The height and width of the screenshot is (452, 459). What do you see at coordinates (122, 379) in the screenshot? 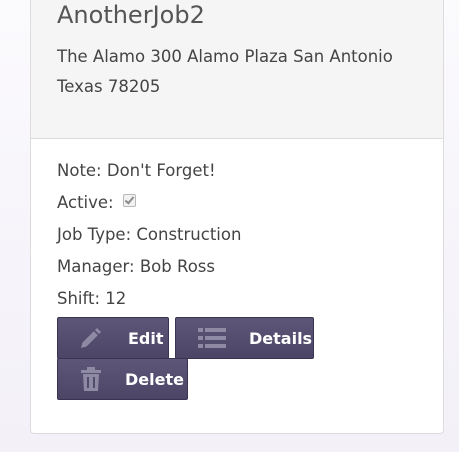
I see `delete-button: Delete` at bounding box center [122, 379].